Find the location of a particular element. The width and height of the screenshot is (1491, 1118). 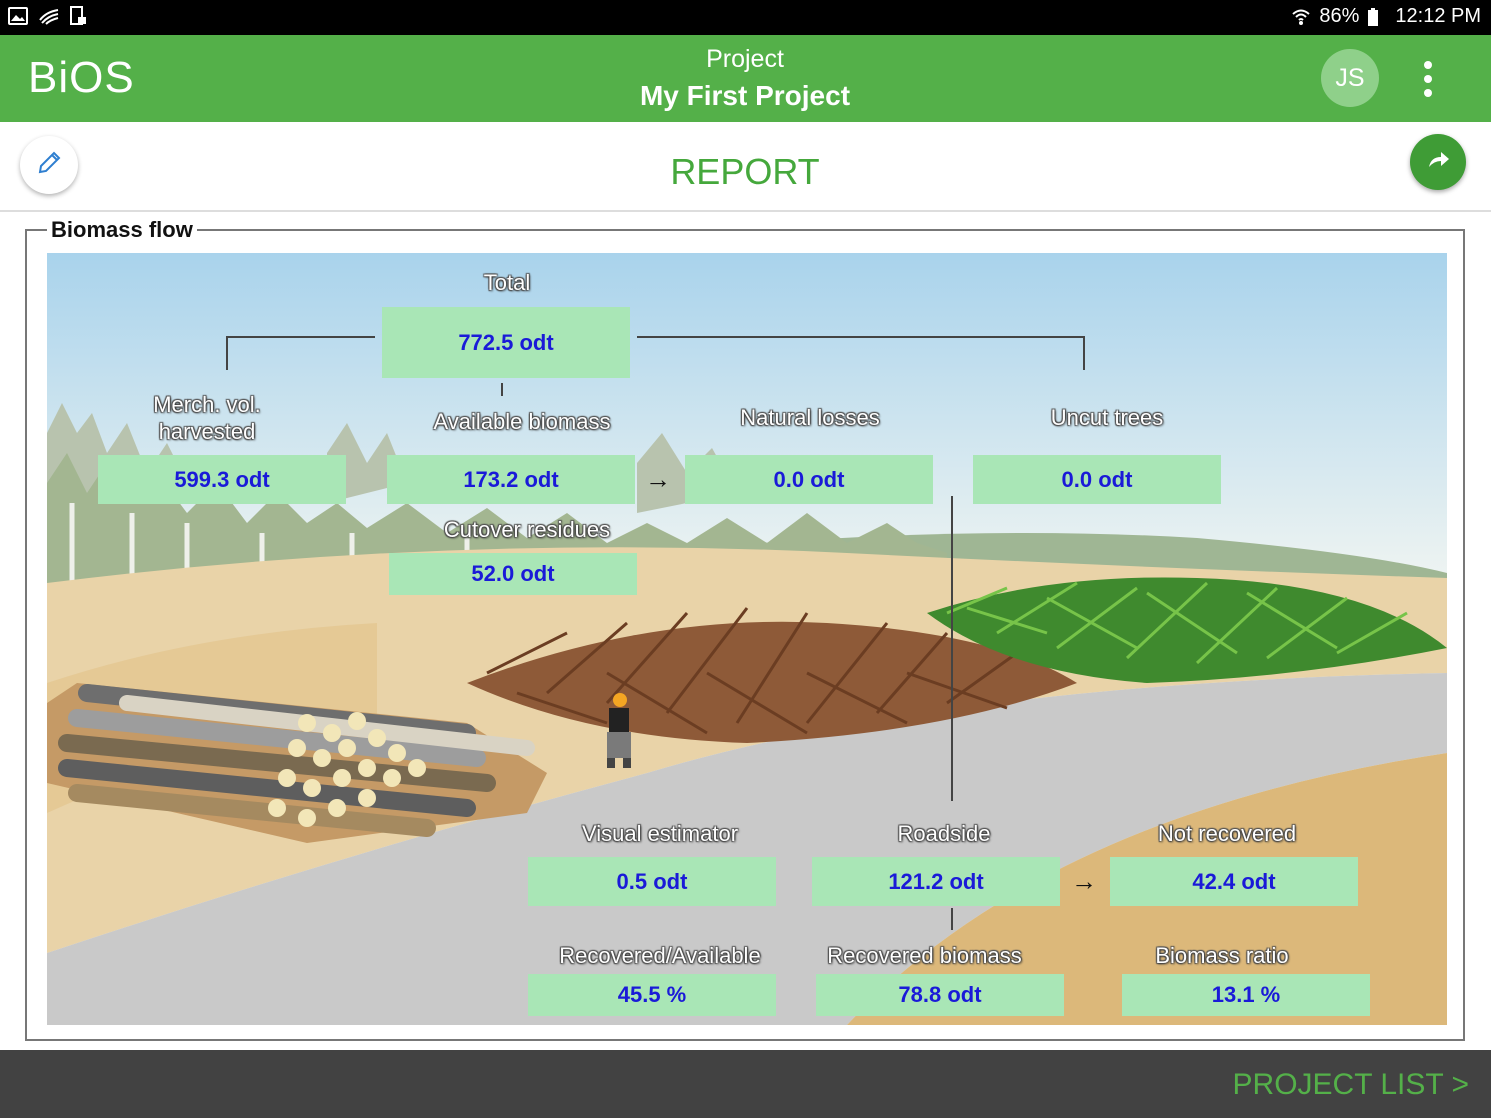

total-label: Total is located at coordinates (507, 282).